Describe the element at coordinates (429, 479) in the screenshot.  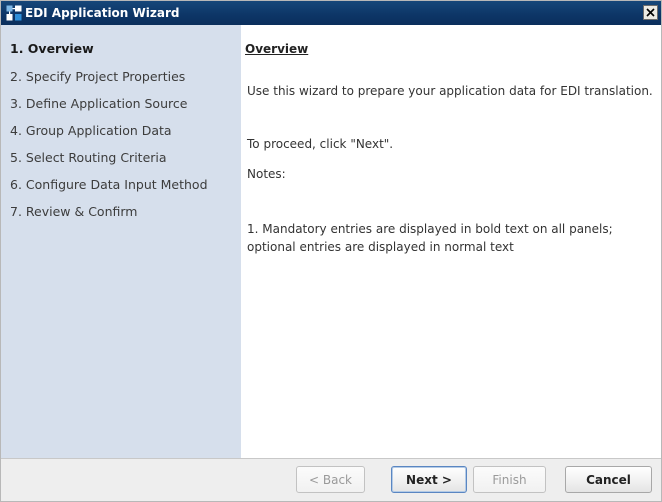
I see `next-button: Next >` at that location.